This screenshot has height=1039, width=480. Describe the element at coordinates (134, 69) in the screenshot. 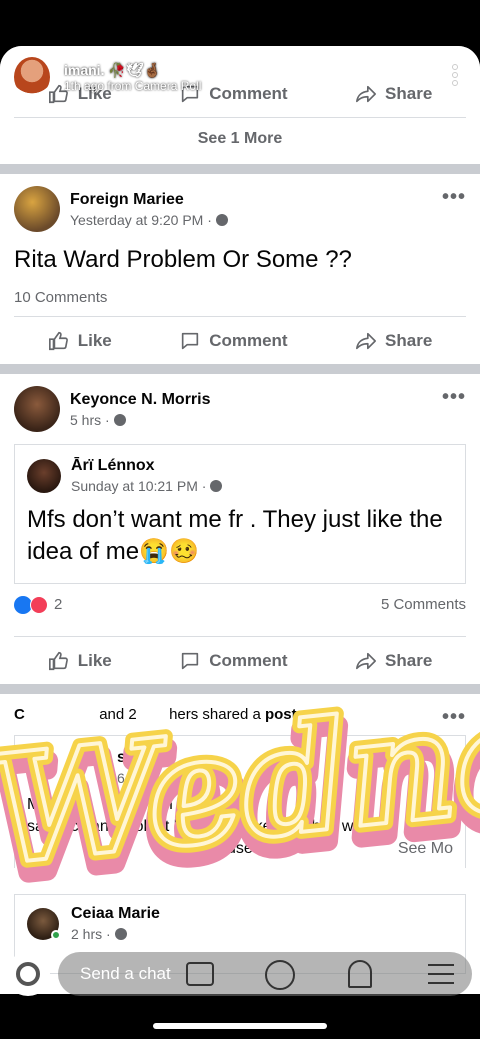

I see `story-emoji: 🥀🕊🤞🏾` at that location.